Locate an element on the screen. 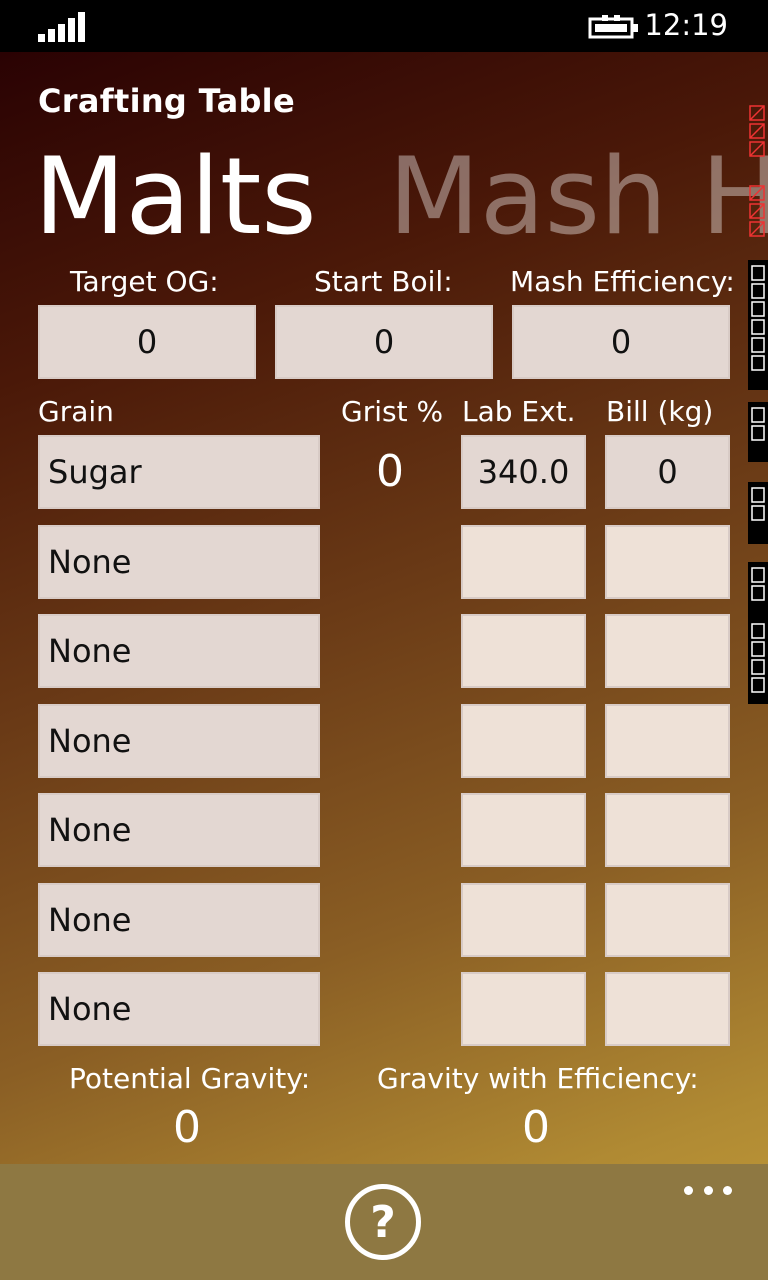 The image size is (768, 1280). grist-value: 0 is located at coordinates (390, 471).